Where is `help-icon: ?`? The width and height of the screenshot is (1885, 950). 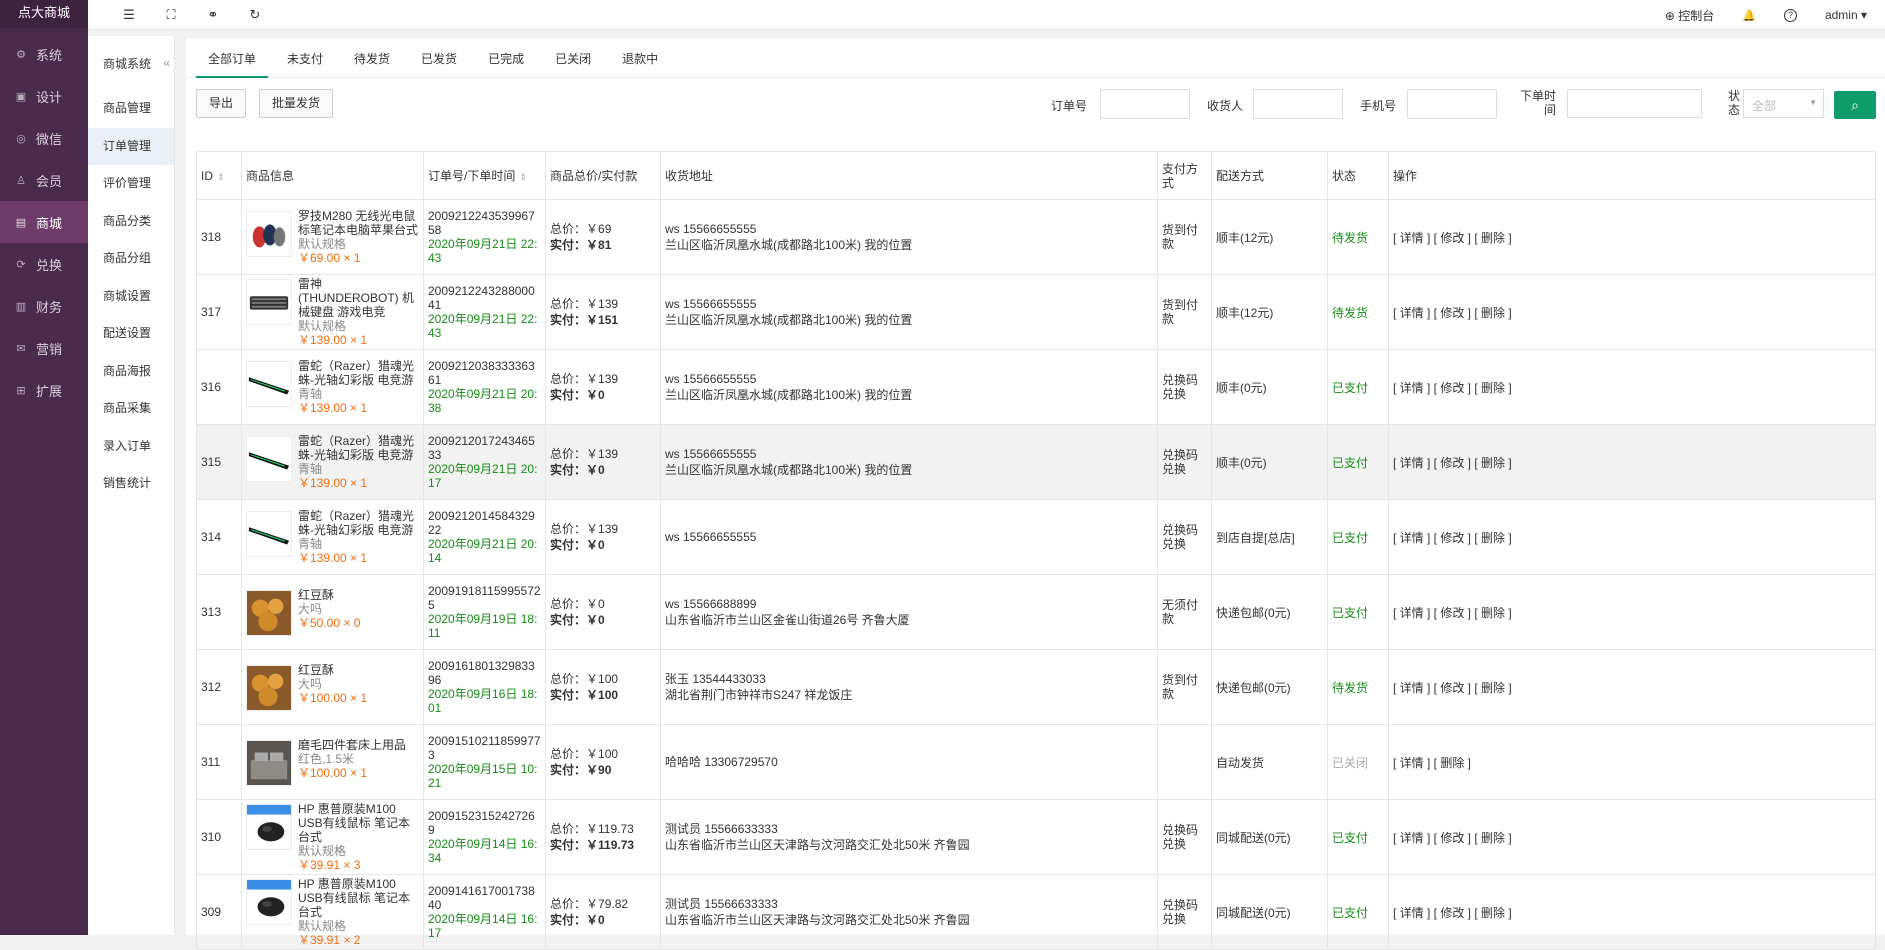 help-icon: ? is located at coordinates (1790, 15).